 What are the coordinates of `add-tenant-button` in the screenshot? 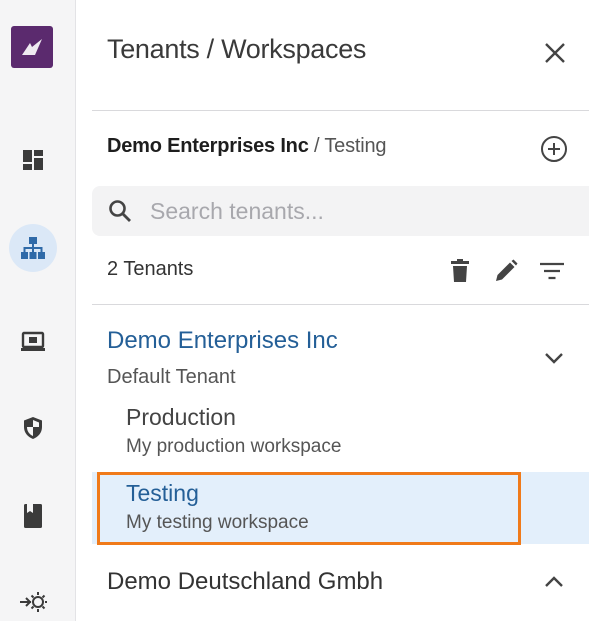 It's located at (554, 149).